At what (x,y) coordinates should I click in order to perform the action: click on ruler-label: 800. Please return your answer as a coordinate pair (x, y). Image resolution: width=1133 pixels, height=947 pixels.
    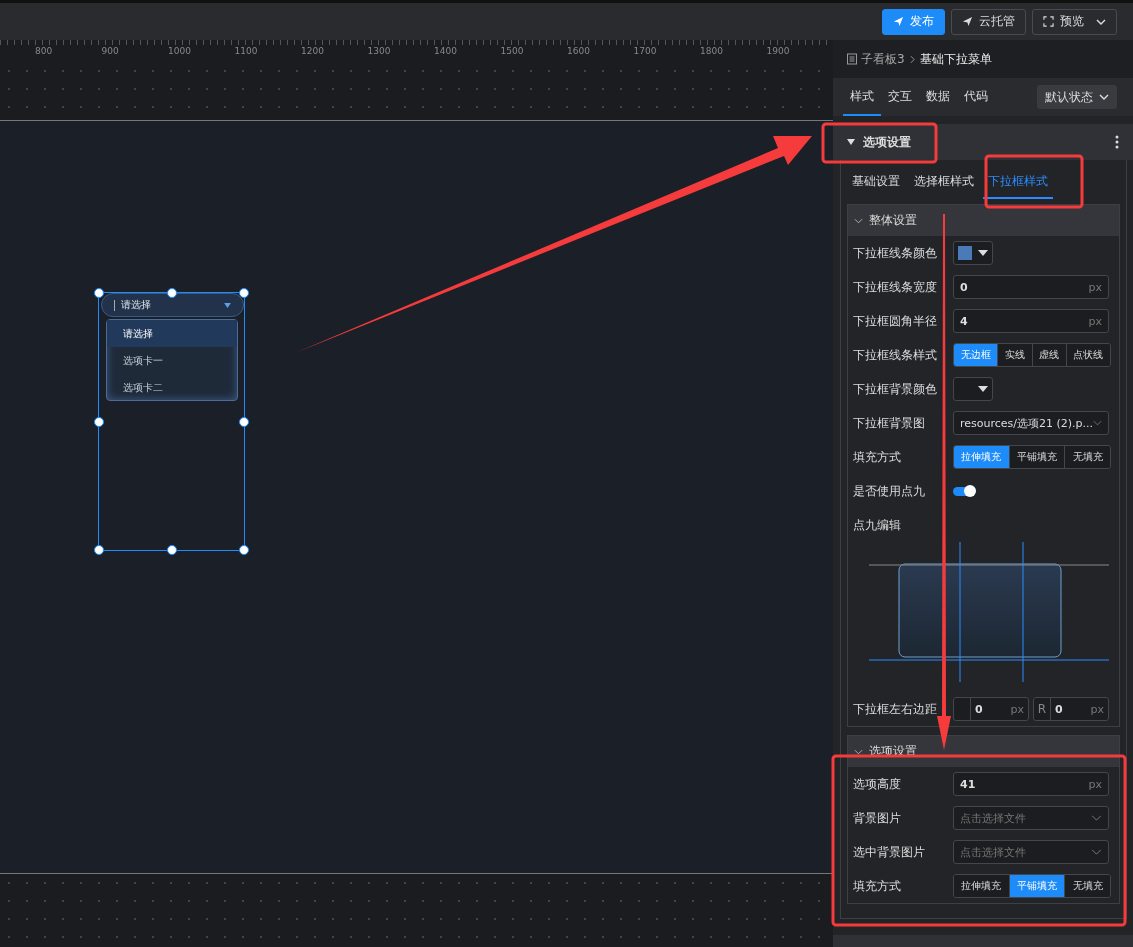
    Looking at the image, I should click on (44, 51).